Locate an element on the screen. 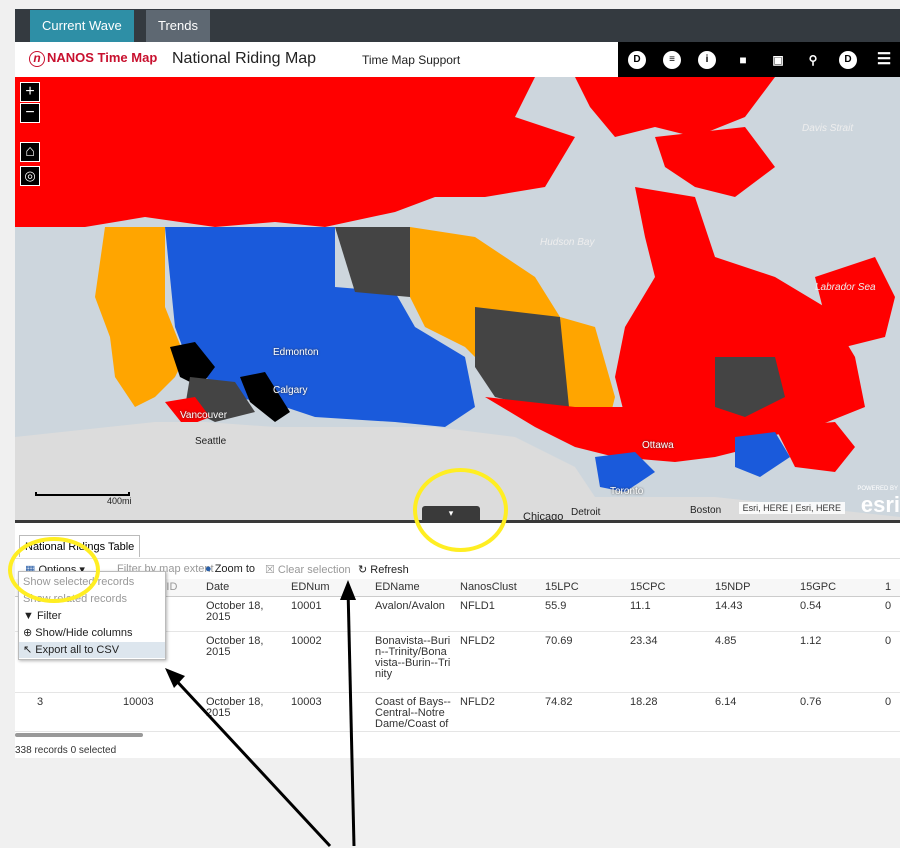  tab-trends: Trends is located at coordinates (178, 26).